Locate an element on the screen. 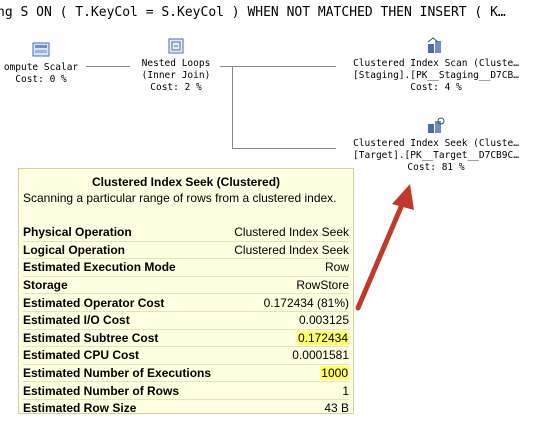 The image size is (540, 433). tooltip-row: Estimated I/O Cost 0.003125 is located at coordinates (186, 321).